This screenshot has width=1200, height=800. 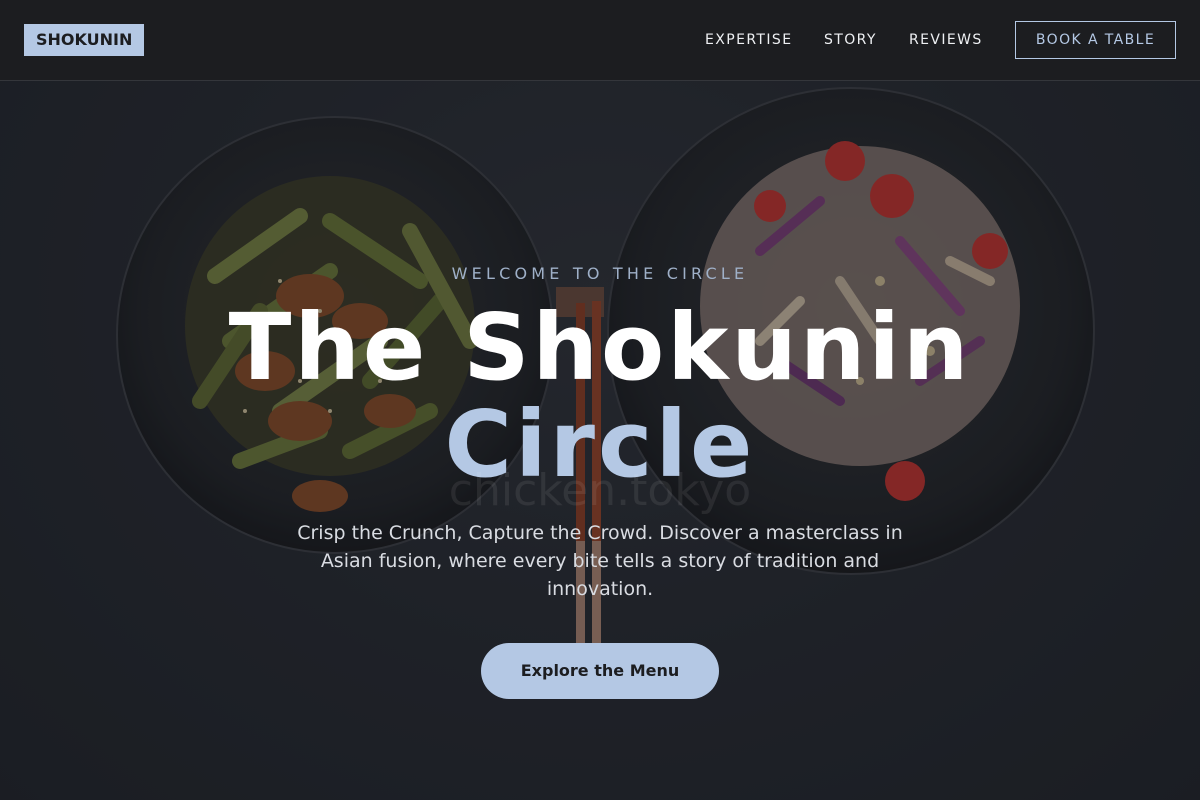 I want to click on explore-menu-button: Explore the Menu, so click(x=600, y=671).